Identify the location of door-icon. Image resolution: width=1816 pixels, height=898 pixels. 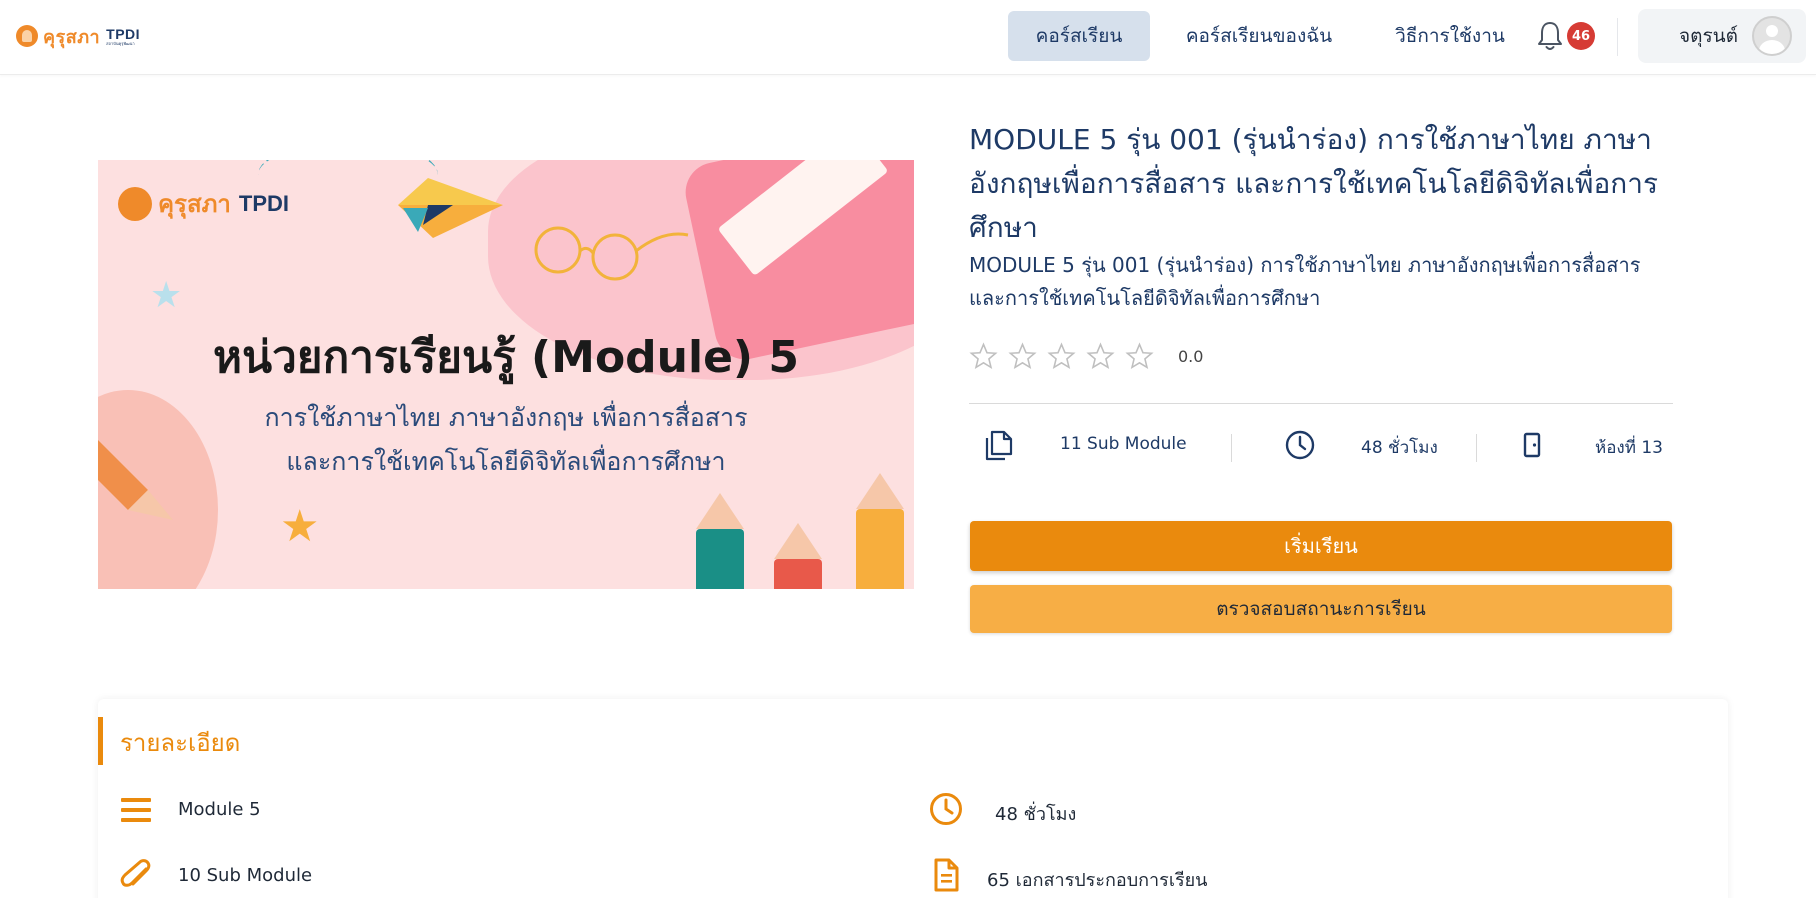
(1532, 445).